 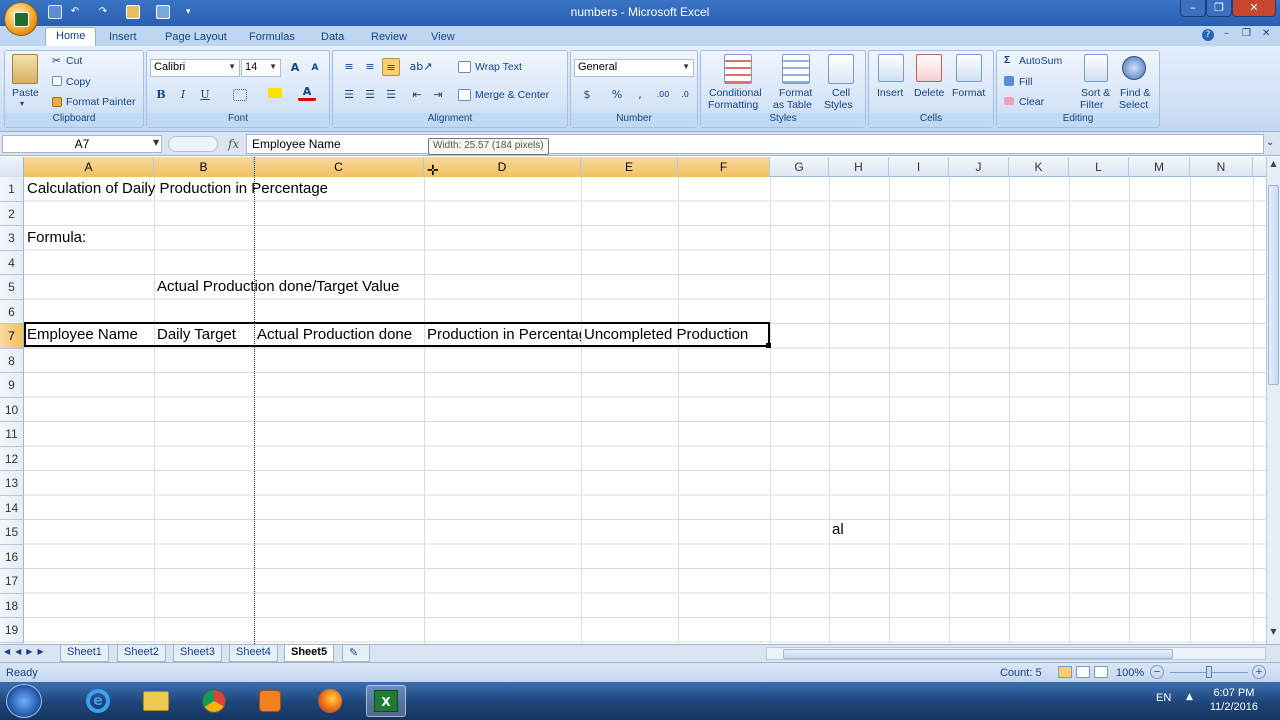 I want to click on column-header-m: M, so click(x=1159, y=167).